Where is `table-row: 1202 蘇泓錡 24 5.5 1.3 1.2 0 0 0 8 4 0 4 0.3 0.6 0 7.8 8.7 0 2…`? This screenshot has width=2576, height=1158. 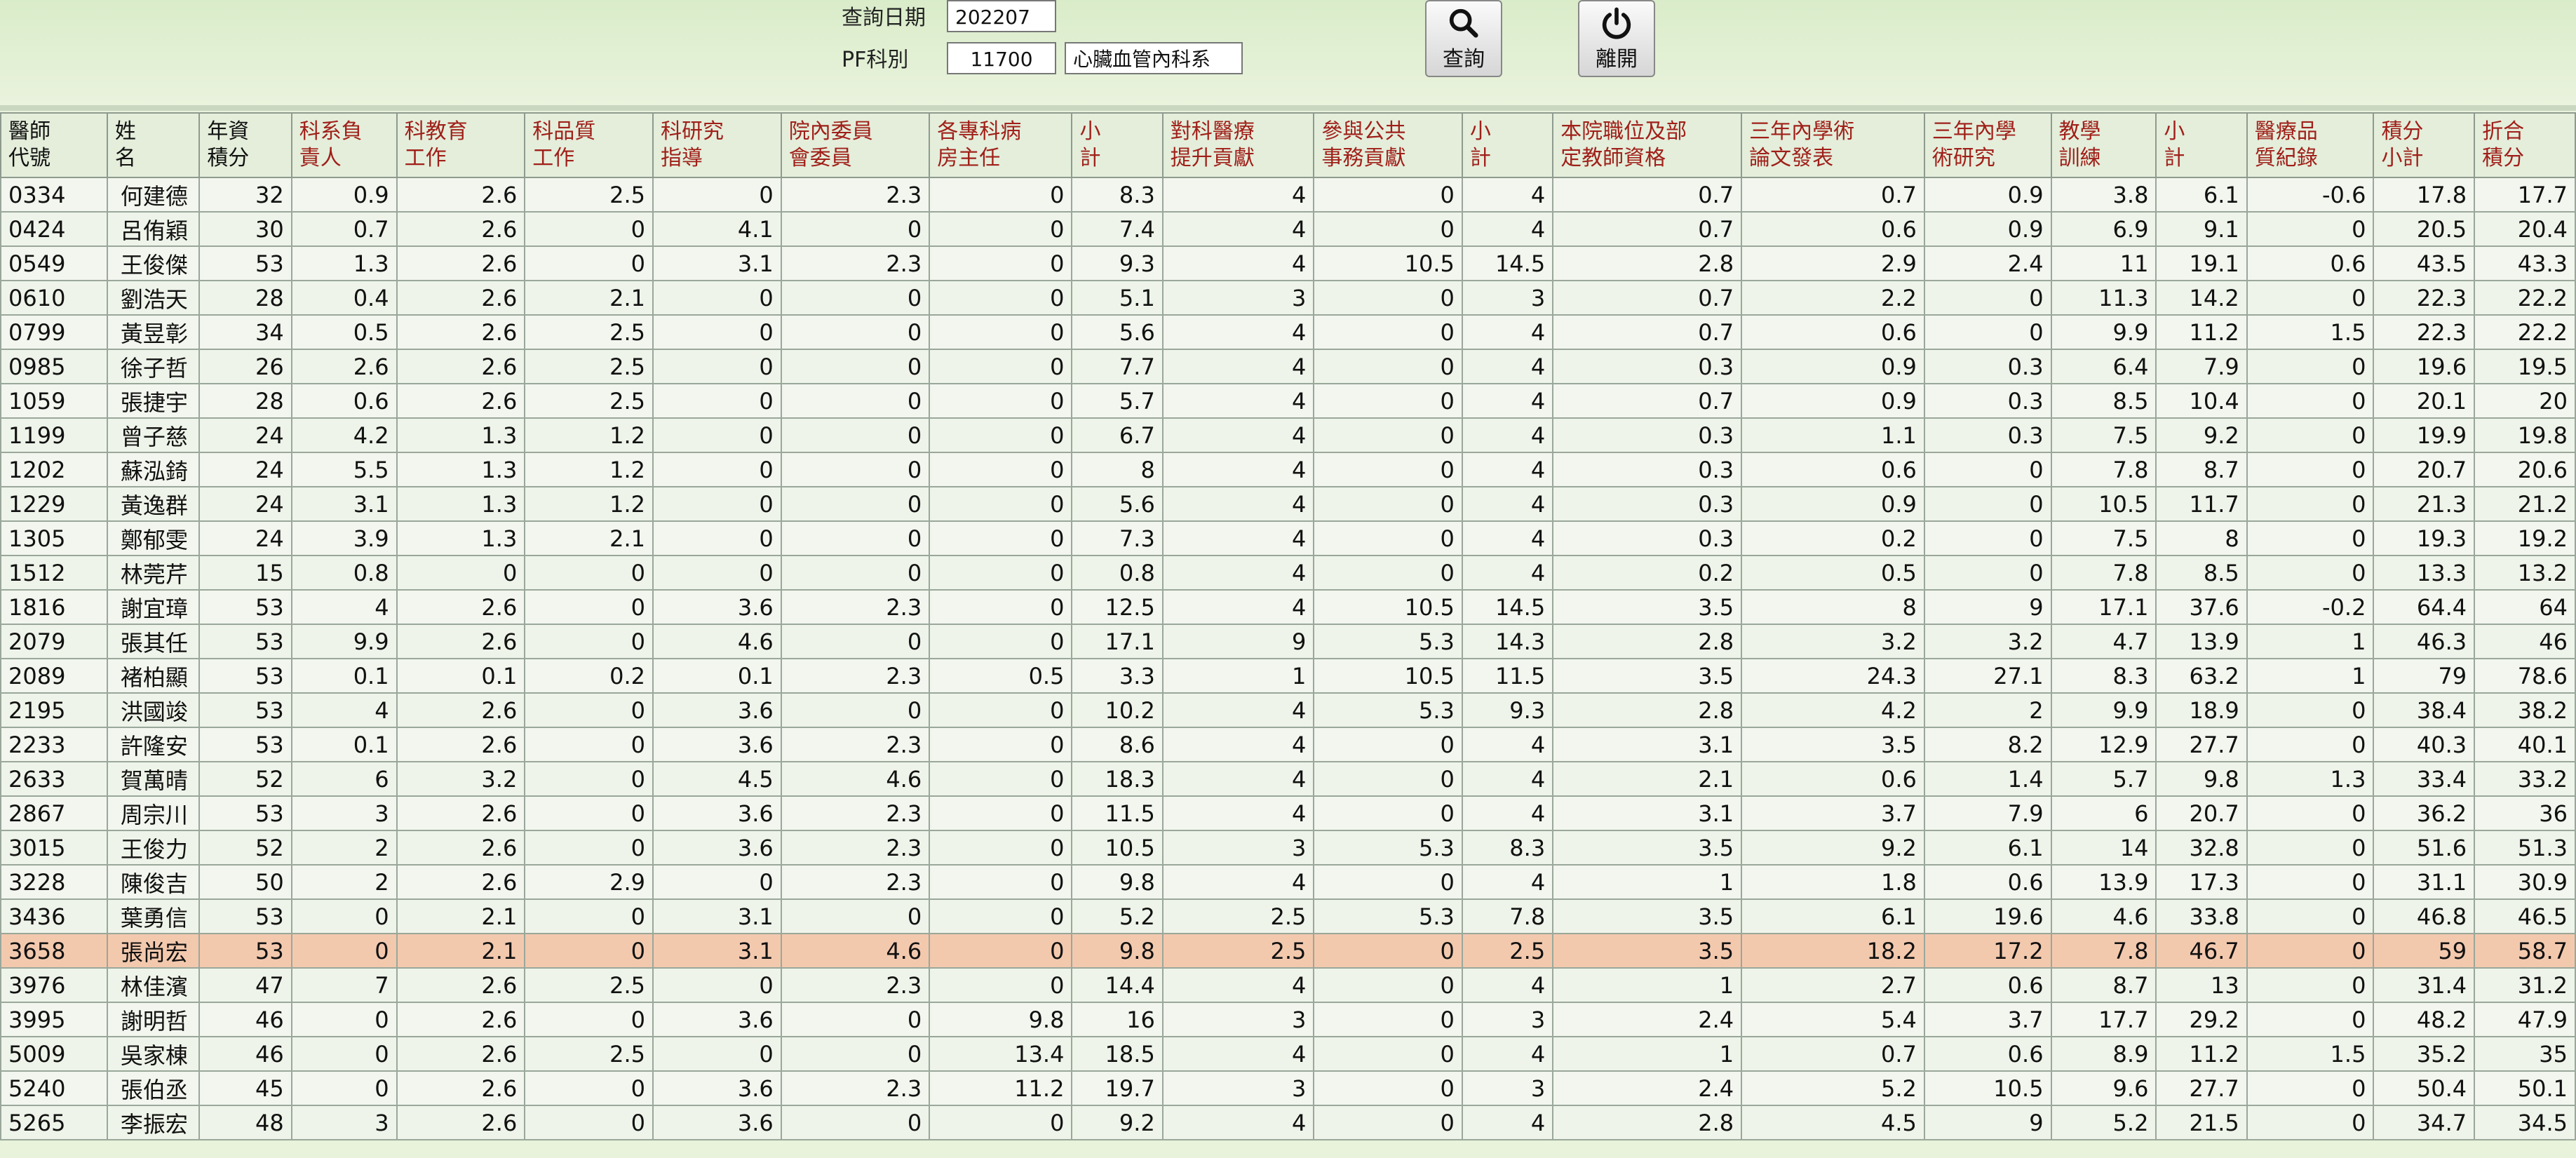
table-row: 1202 蘇泓錡 24 5.5 1.3 1.2 0 0 0 8 4 0 4 0.3 0.6 0 7.8 8.7 0 2… is located at coordinates (1288, 469).